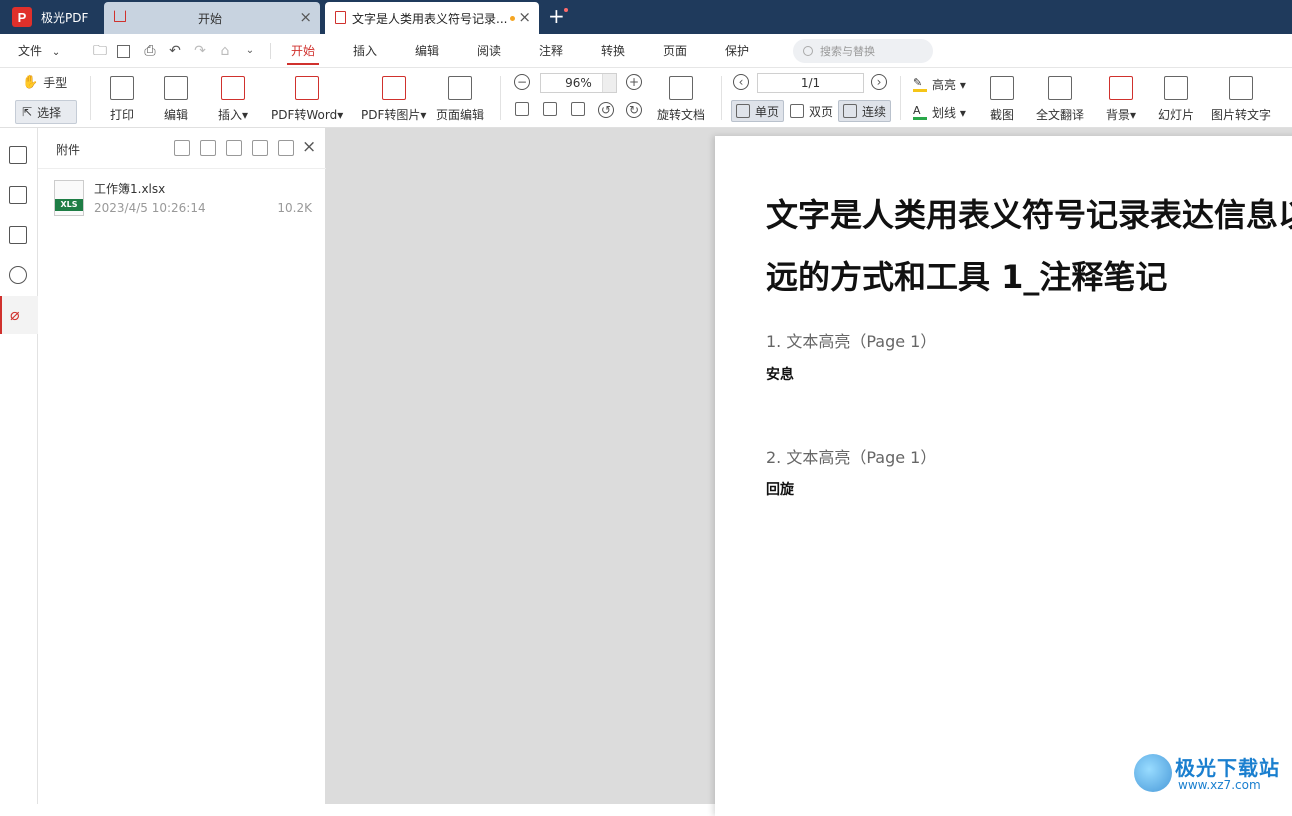  I want to click on next-page-button: ›, so click(879, 82).